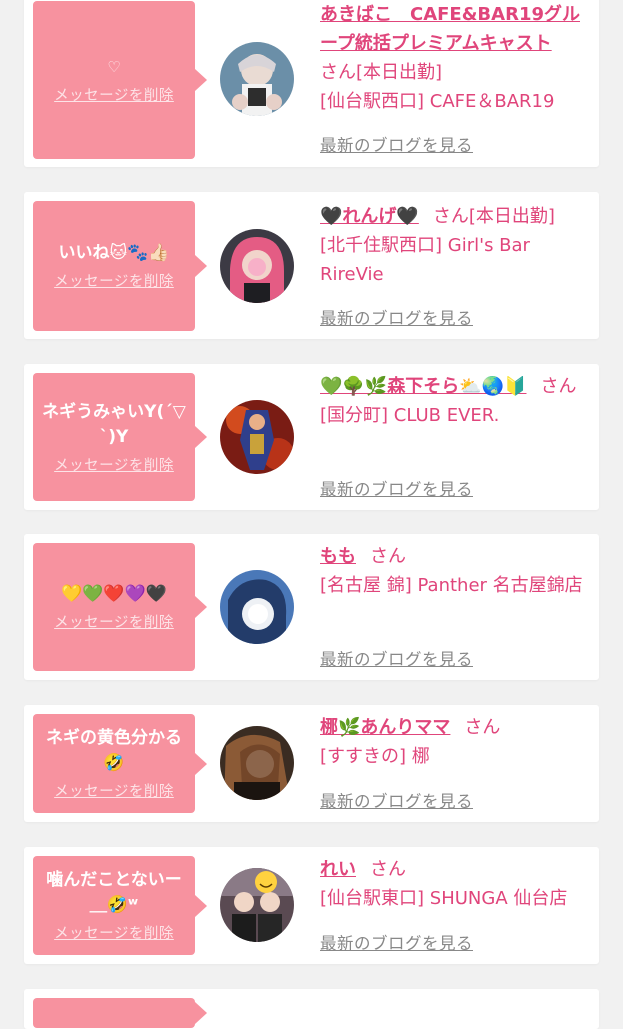  Describe the element at coordinates (437, 101) in the screenshot. I see `shop-name: [仙台駅西口] CAFE＆BAR19` at that location.